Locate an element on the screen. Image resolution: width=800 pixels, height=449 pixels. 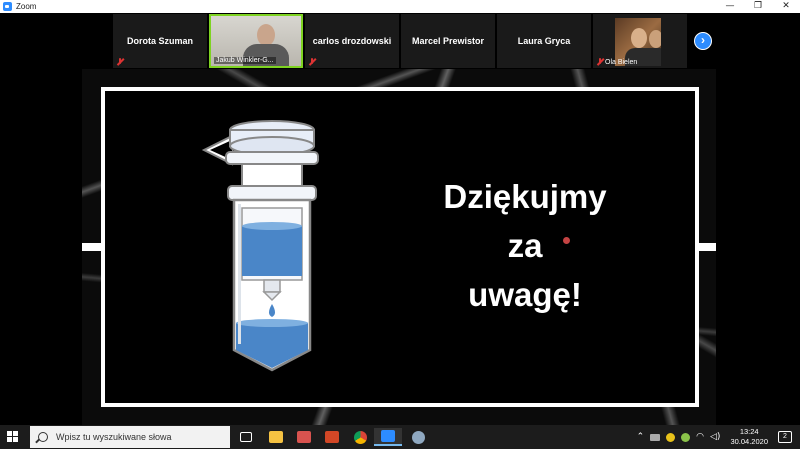
taskbar-zoom is located at coordinates (388, 437).